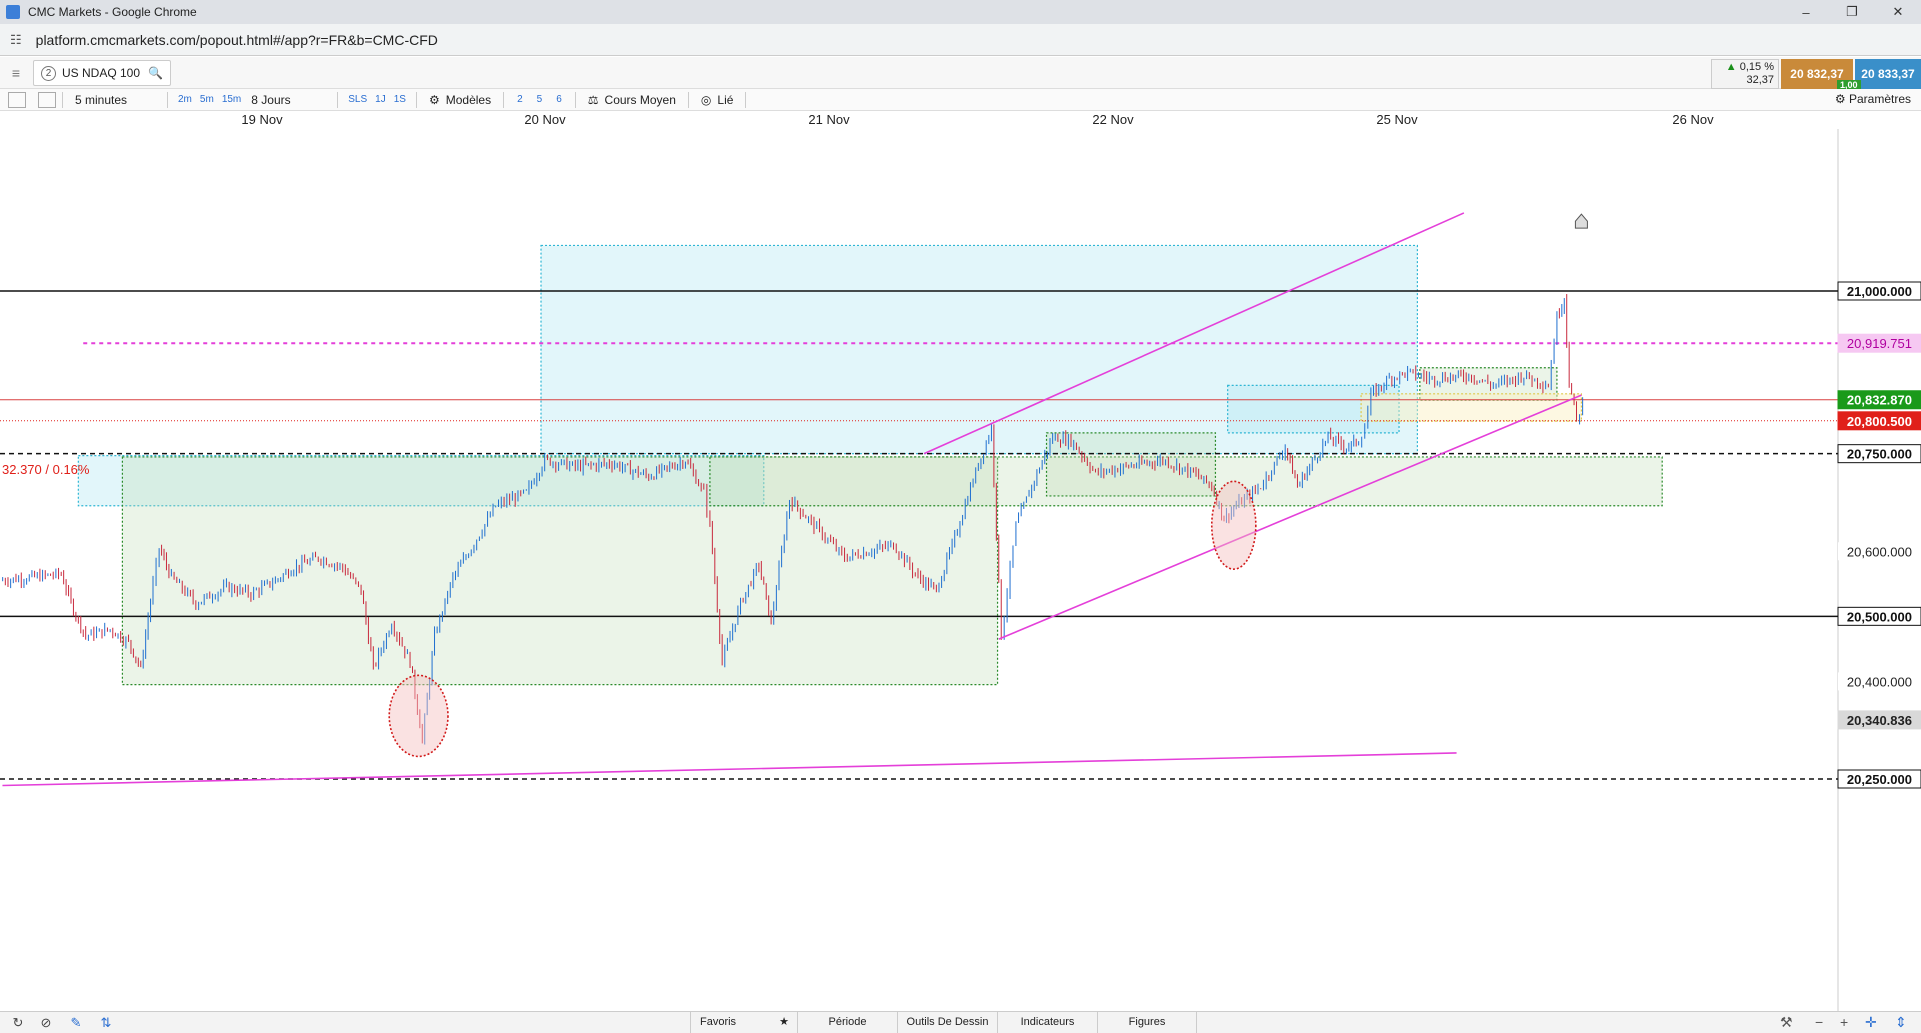 Image resolution: width=1921 pixels, height=1033 pixels. I want to click on template-slot-5: 5, so click(540, 99).